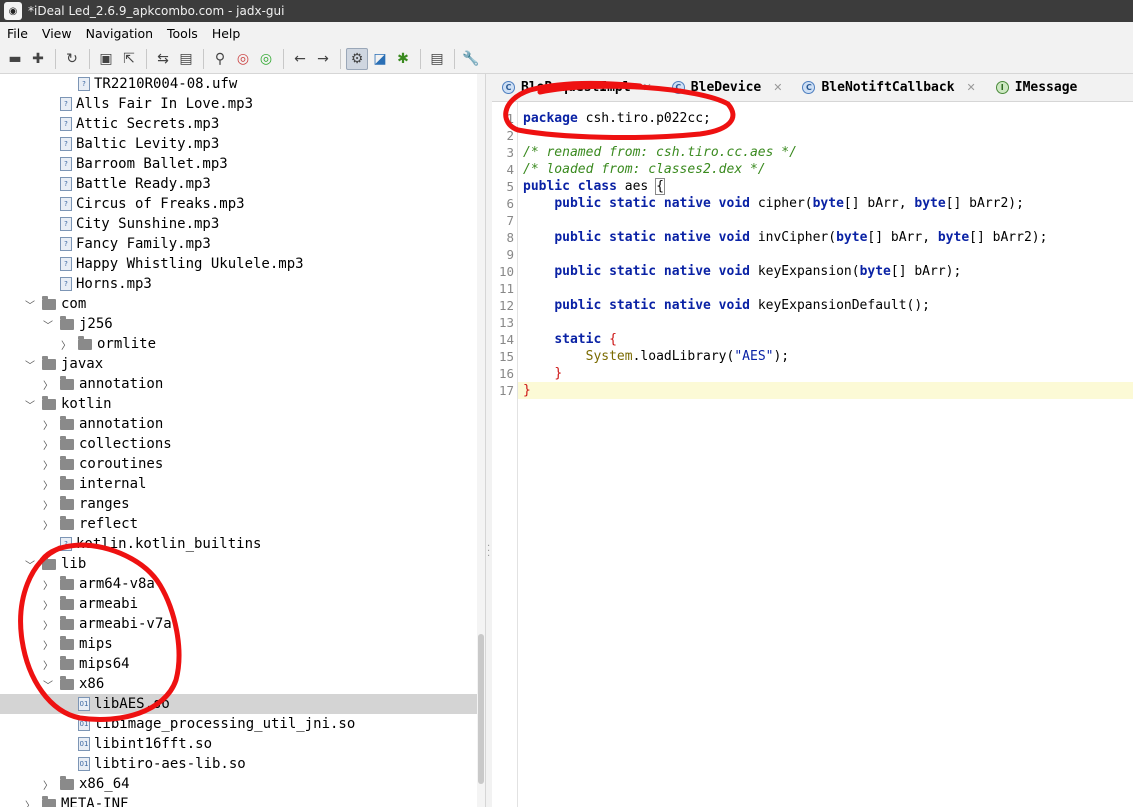 Image resolution: width=1133 pixels, height=807 pixels. Describe the element at coordinates (471, 59) in the screenshot. I see `settings-wrench-icon: 🔧` at that location.